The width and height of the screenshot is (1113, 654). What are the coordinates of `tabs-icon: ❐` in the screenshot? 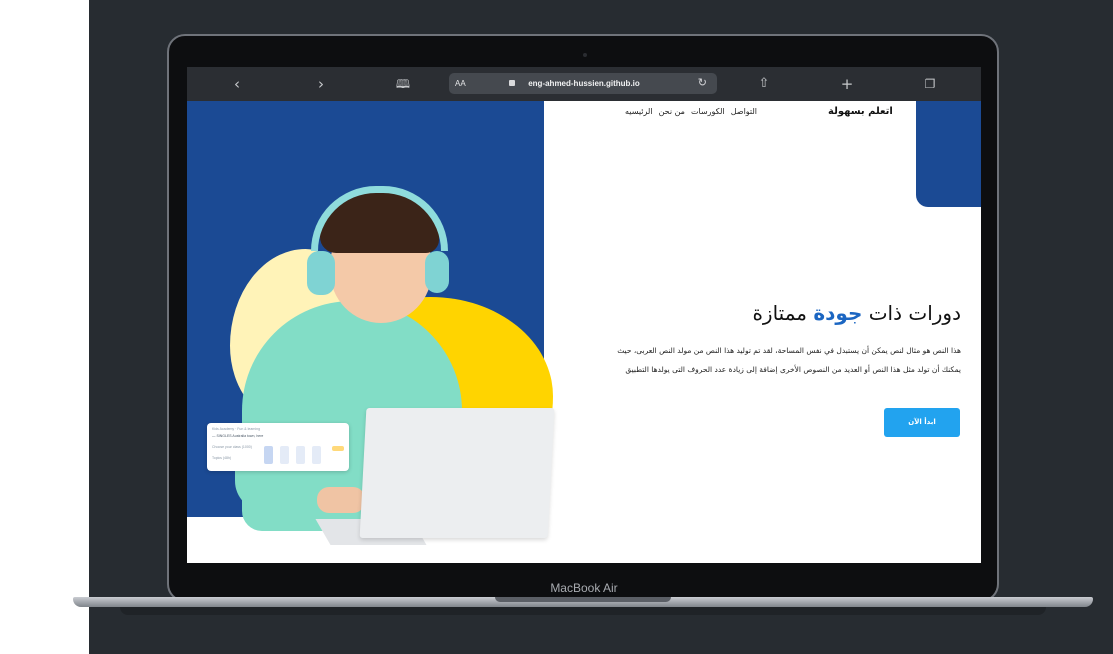 It's located at (930, 84).